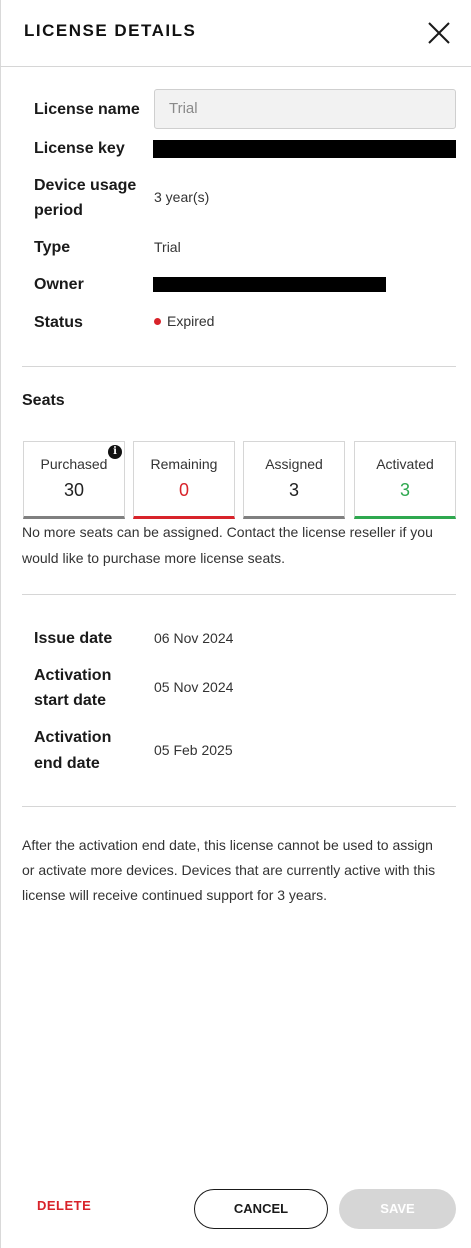  I want to click on activation-end-label-line1: Activation, so click(73, 737).